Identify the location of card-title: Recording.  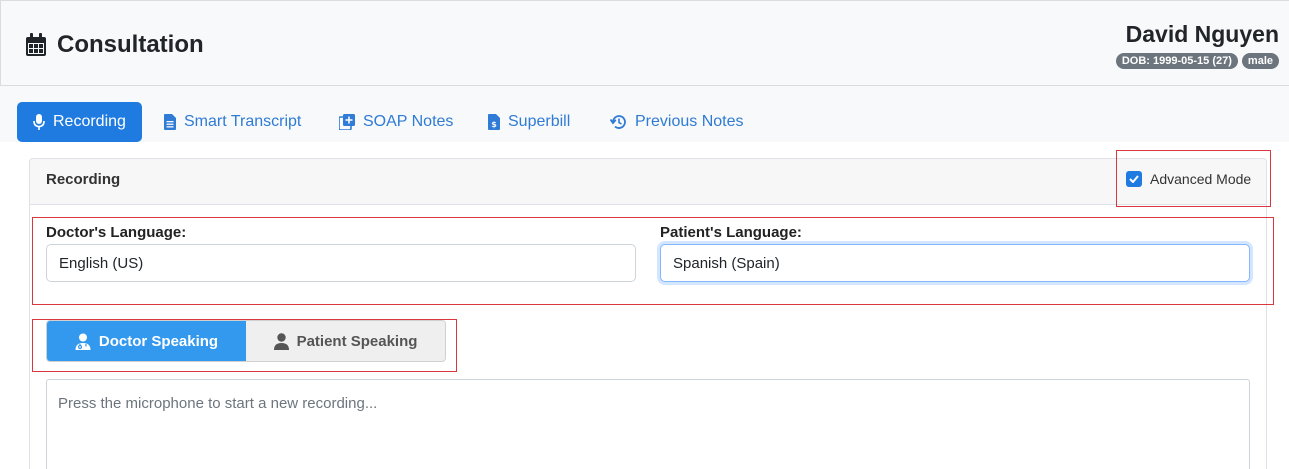
(83, 179).